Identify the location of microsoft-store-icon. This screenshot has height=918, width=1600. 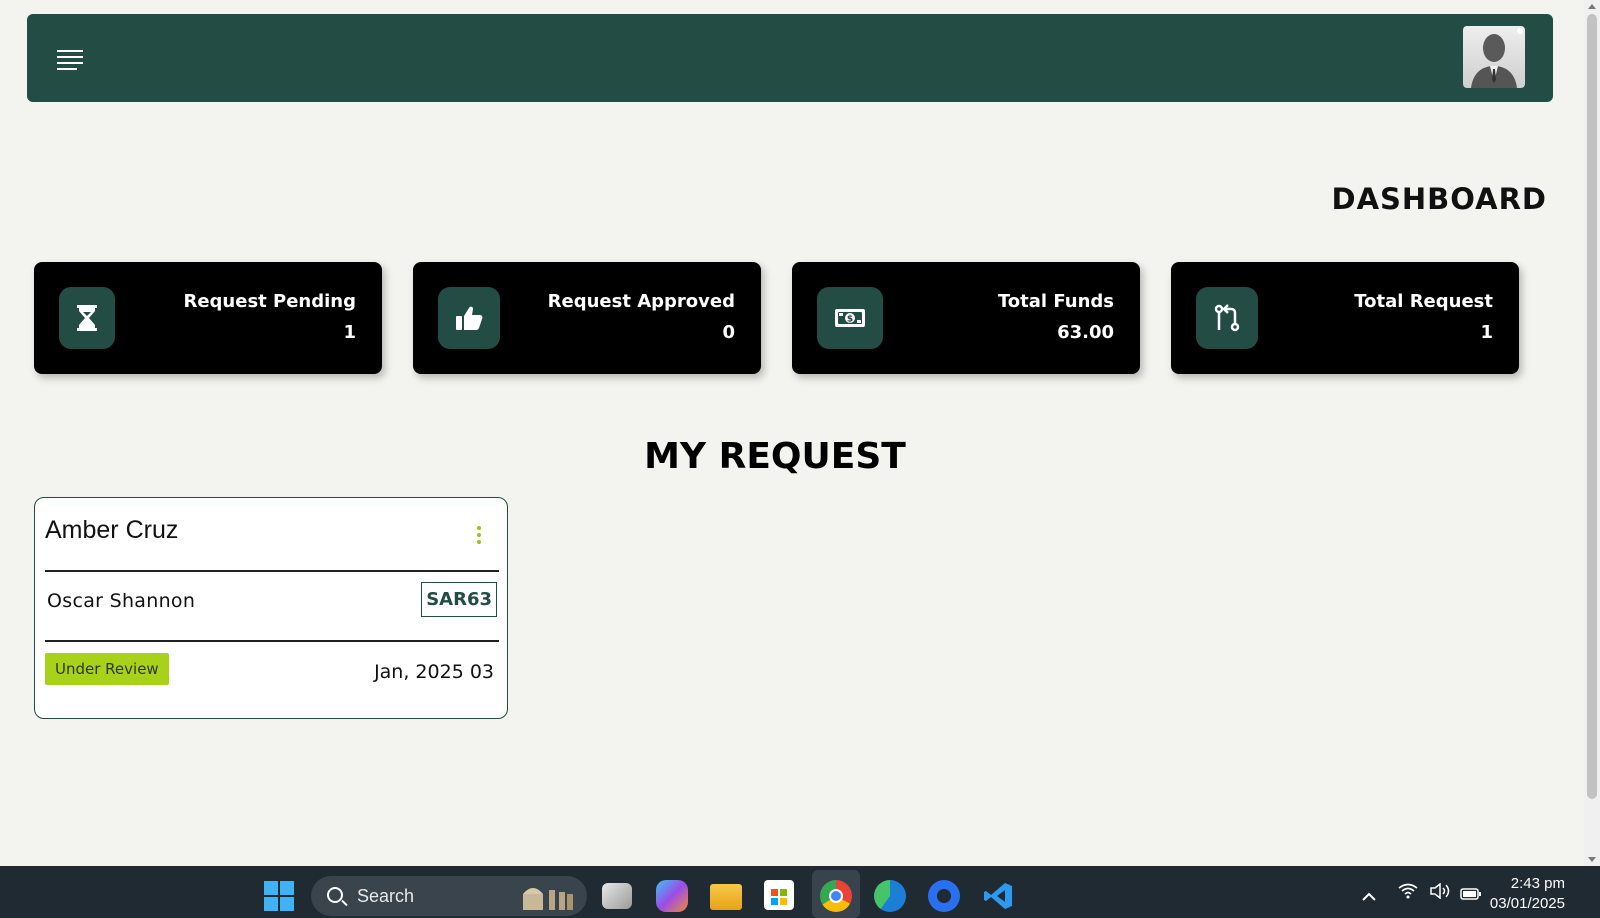
(779, 895).